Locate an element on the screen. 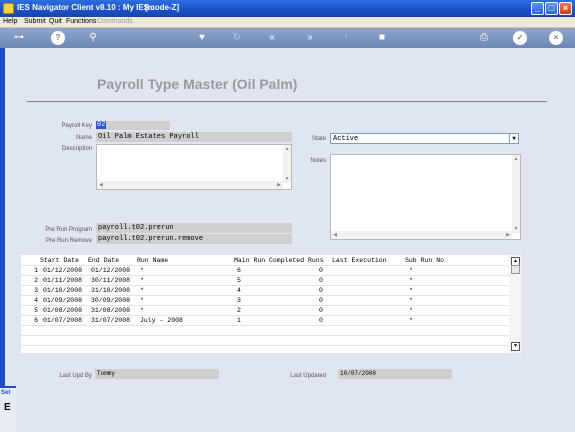  cell-end: 30/09/2008 is located at coordinates (110, 300).